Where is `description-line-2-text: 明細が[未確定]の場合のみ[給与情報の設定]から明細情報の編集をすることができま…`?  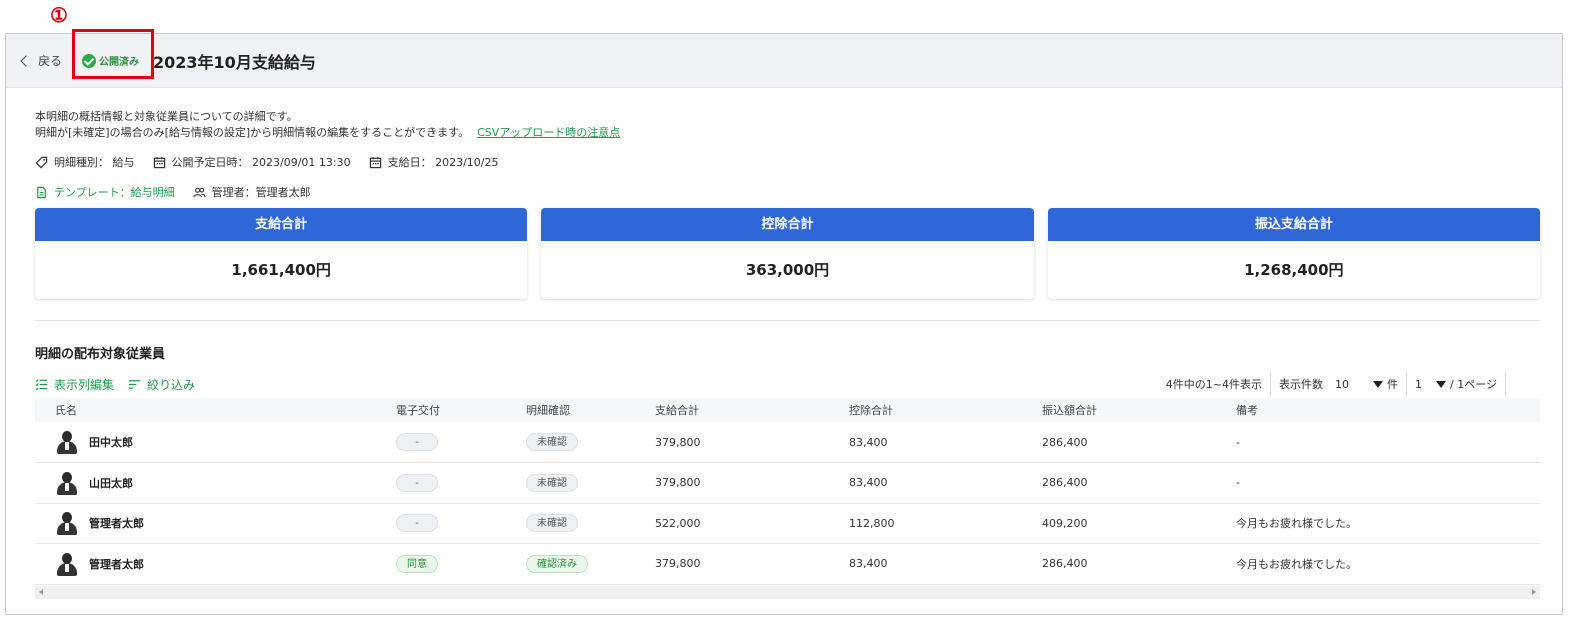 description-line-2-text: 明細が[未確定]の場合のみ[給与情報の設定]から明細情報の編集をすることができま… is located at coordinates (252, 132).